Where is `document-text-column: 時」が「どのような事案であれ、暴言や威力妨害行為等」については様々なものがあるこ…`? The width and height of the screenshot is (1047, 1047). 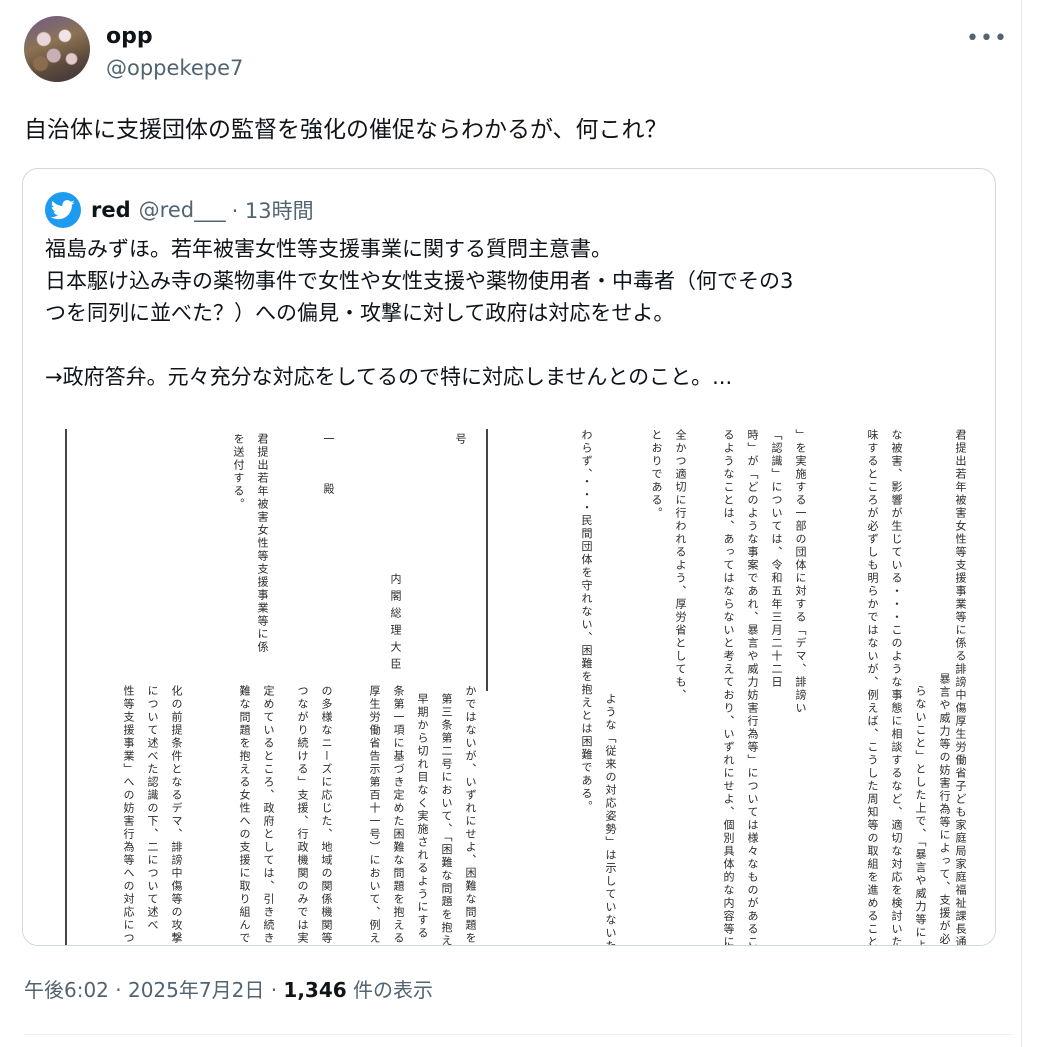 document-text-column: 時」が「どのような事案であれ、暴言や威力妨害行為等」については様々なものがあるこ… is located at coordinates (752, 687).